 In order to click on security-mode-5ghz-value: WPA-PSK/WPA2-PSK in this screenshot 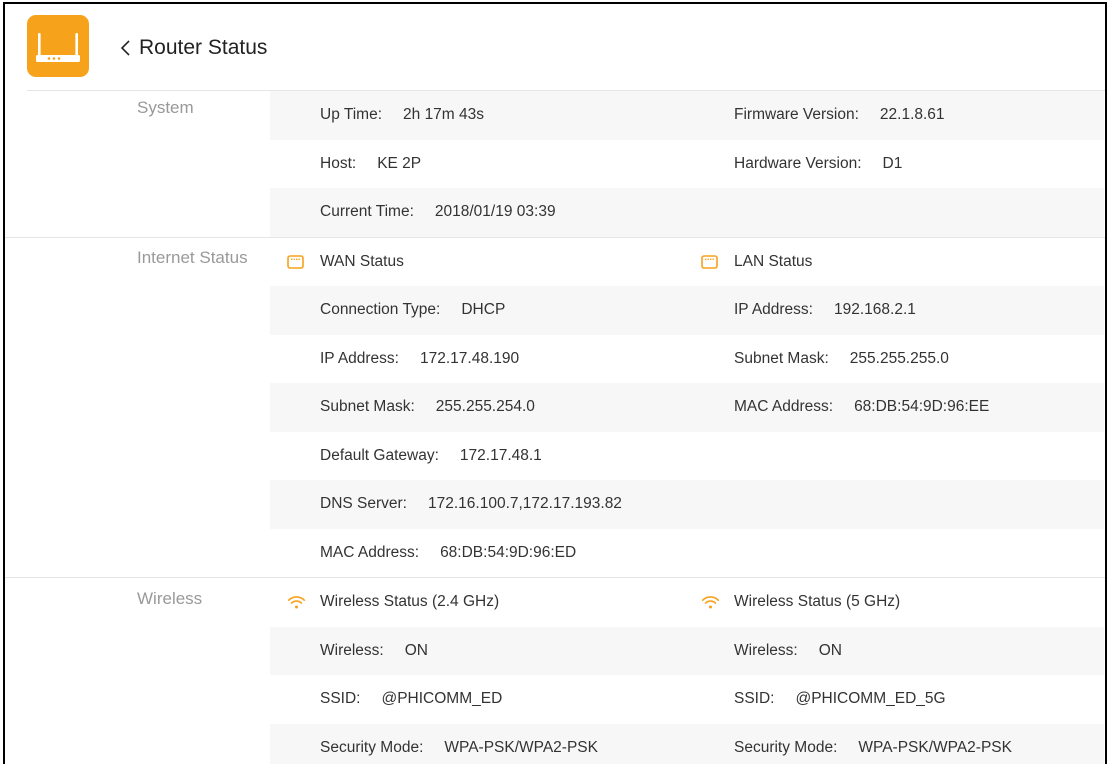, I will do `click(935, 747)`.